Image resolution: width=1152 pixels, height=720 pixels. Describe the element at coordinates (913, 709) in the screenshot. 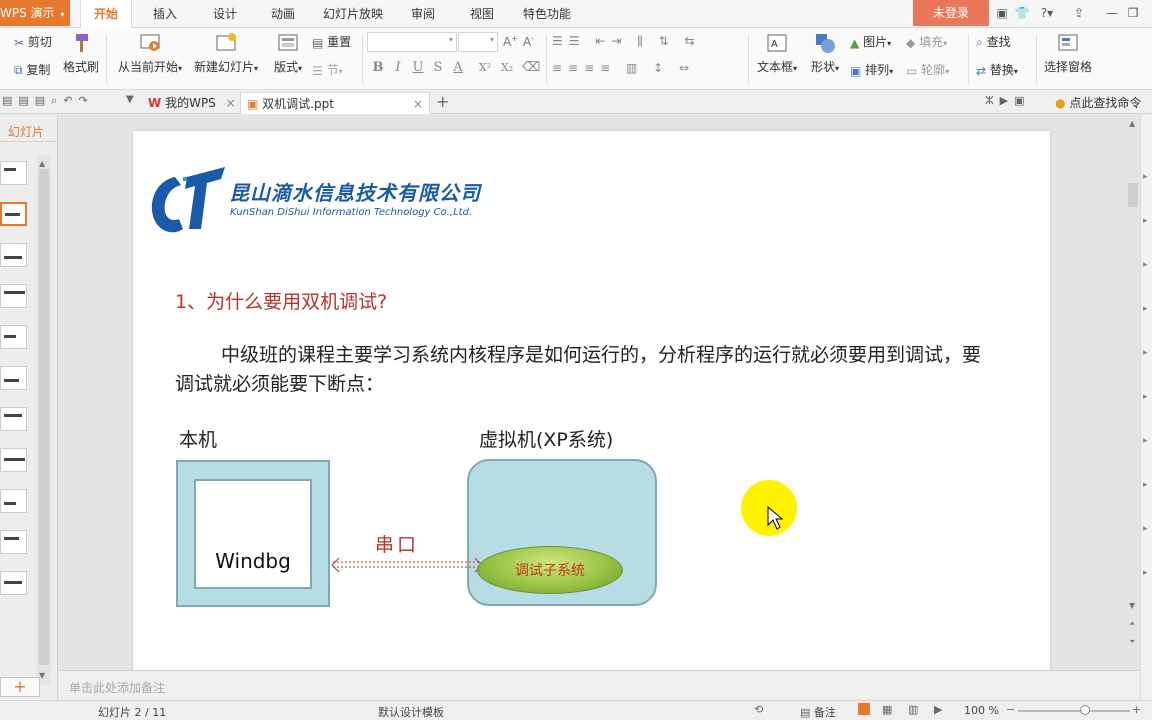

I see `reading-view-icon: ▥` at that location.